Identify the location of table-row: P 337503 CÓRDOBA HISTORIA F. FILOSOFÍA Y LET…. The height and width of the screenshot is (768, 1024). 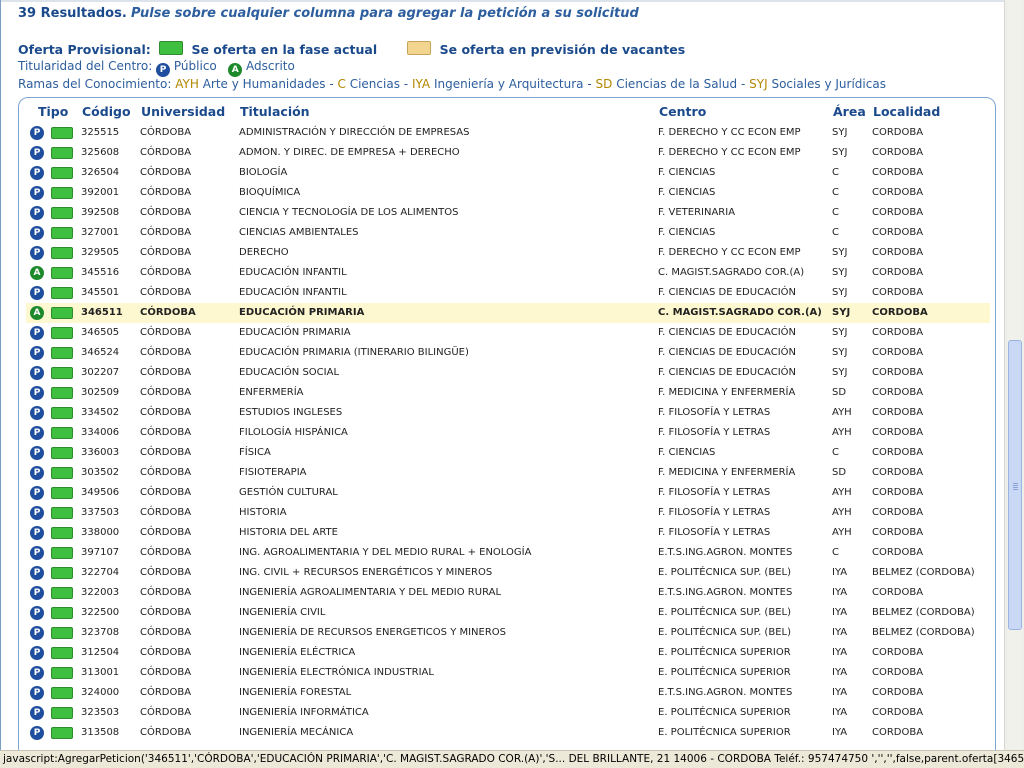
(508, 513).